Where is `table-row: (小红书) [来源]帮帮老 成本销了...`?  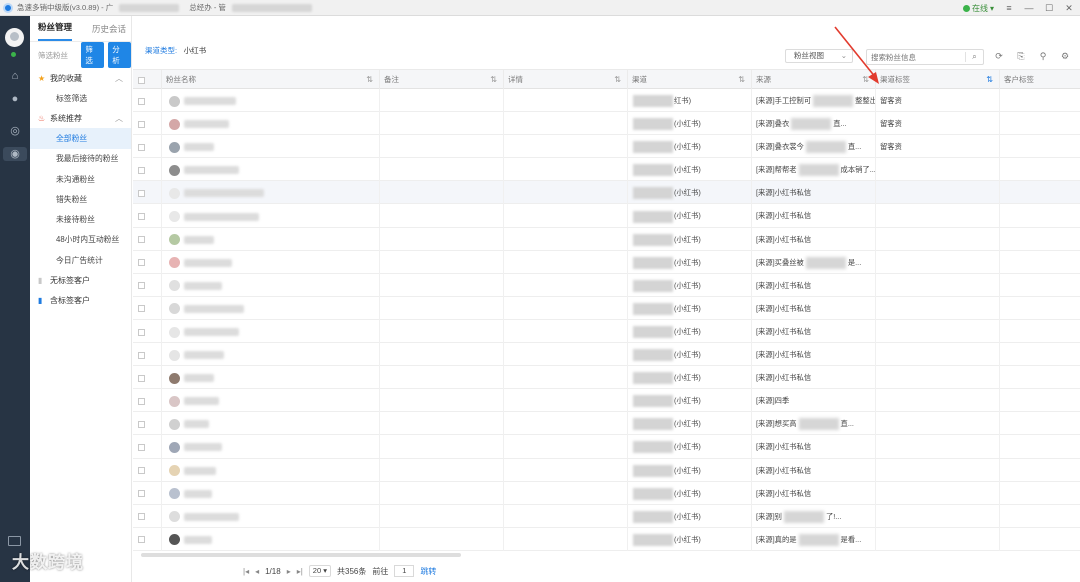 table-row: (小红书) [来源]帮帮老 成本销了... is located at coordinates (606, 170).